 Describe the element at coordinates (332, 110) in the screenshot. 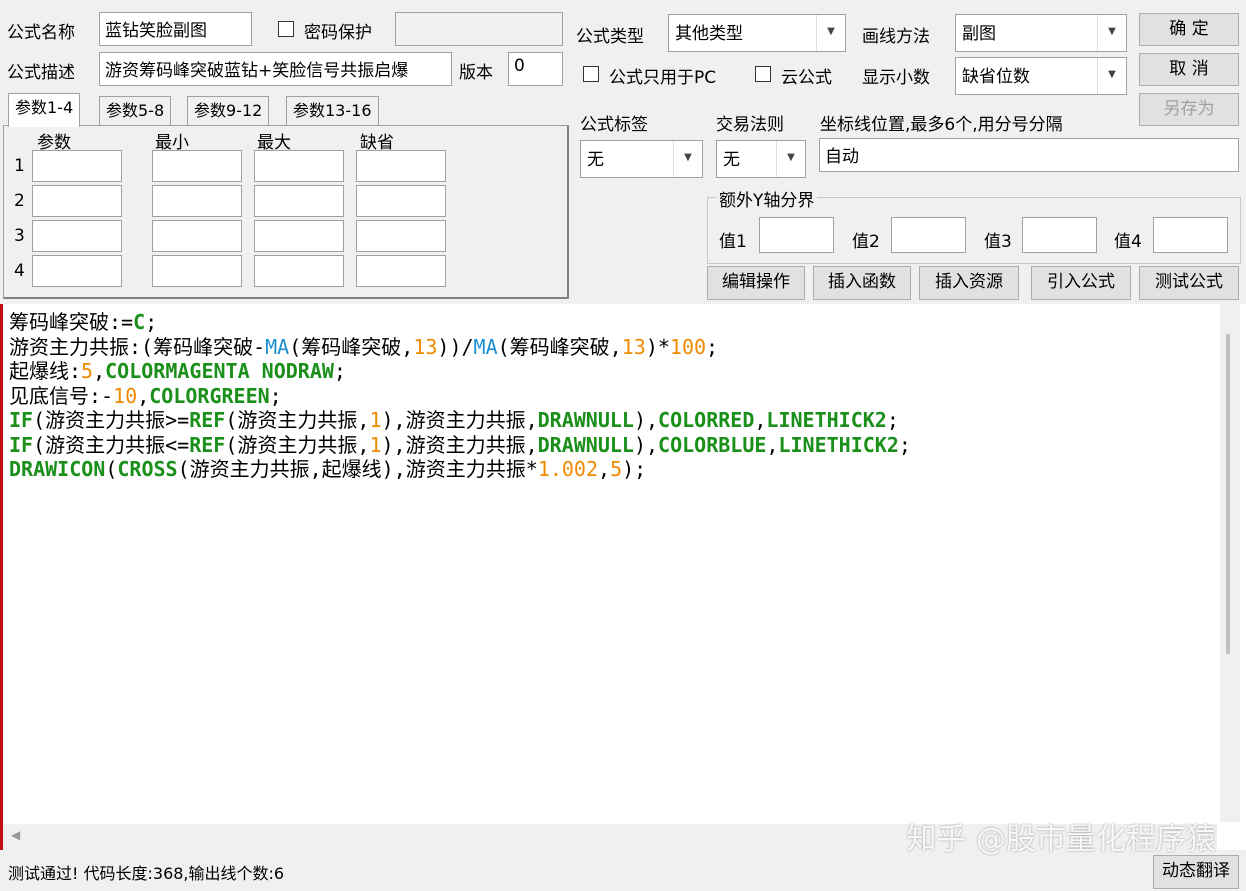

I see `tab-params-13-16: 参数13-16` at that location.